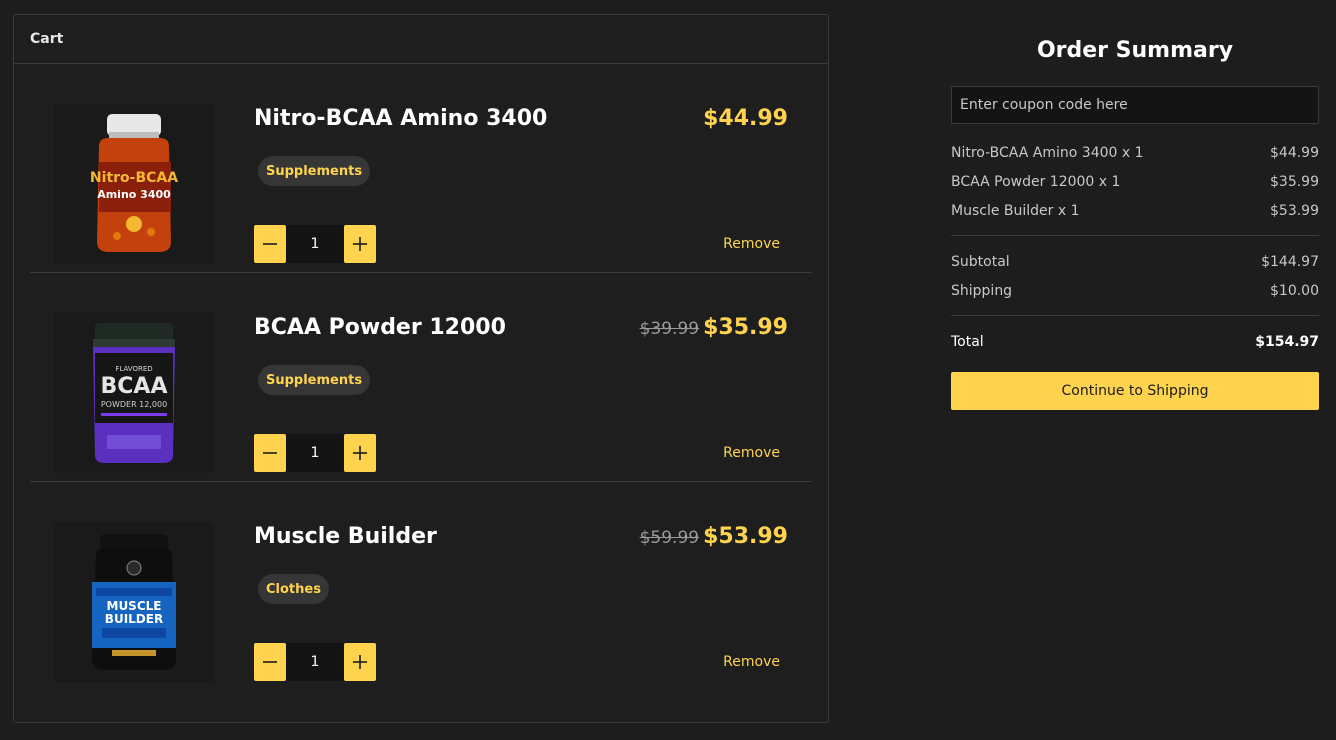 The image size is (1336, 740). What do you see at coordinates (1294, 290) in the screenshot?
I see `shipping-value: $10.00` at bounding box center [1294, 290].